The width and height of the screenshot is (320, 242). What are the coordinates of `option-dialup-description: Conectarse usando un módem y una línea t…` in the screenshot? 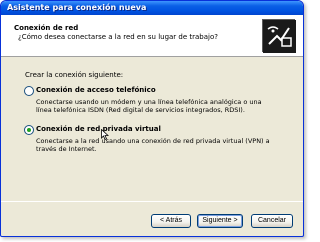 It's located at (149, 106).